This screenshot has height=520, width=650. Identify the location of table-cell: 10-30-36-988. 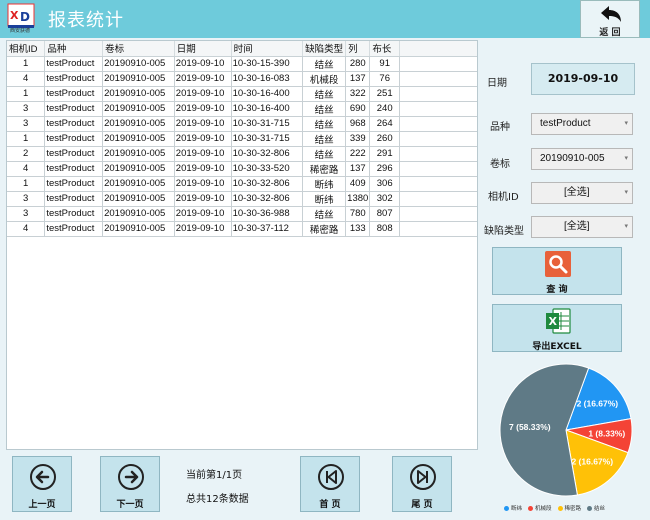
(267, 214).